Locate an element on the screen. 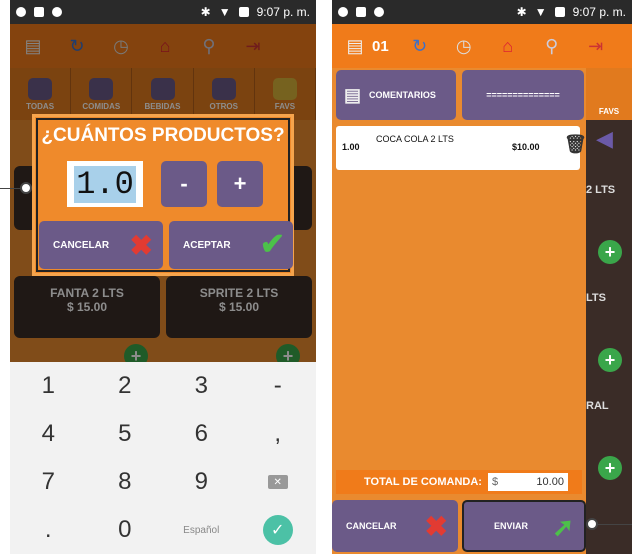 This screenshot has width=632, height=554. total-currency: $ is located at coordinates (495, 482).